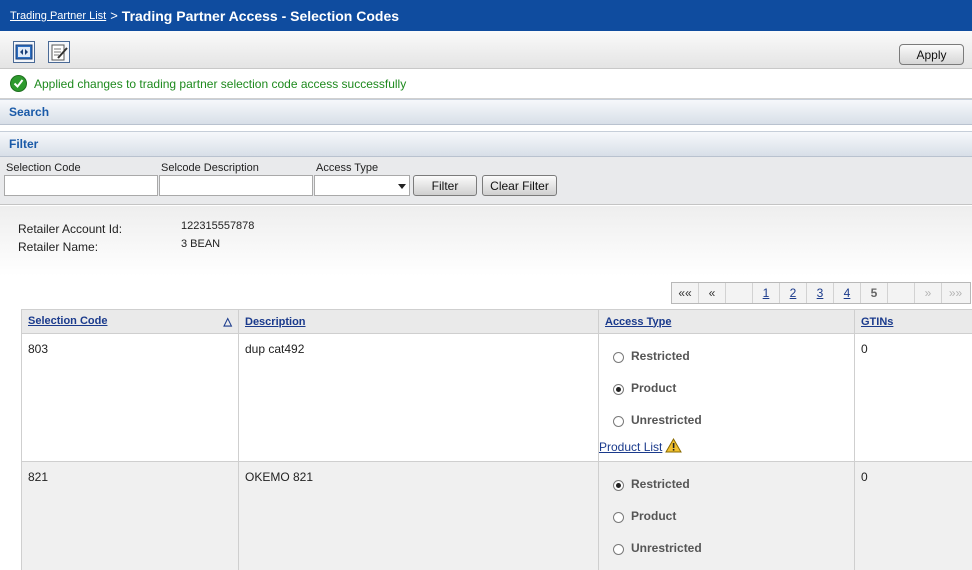  What do you see at coordinates (218, 226) in the screenshot?
I see `retailer-account-id-value: 122315557878` at bounding box center [218, 226].